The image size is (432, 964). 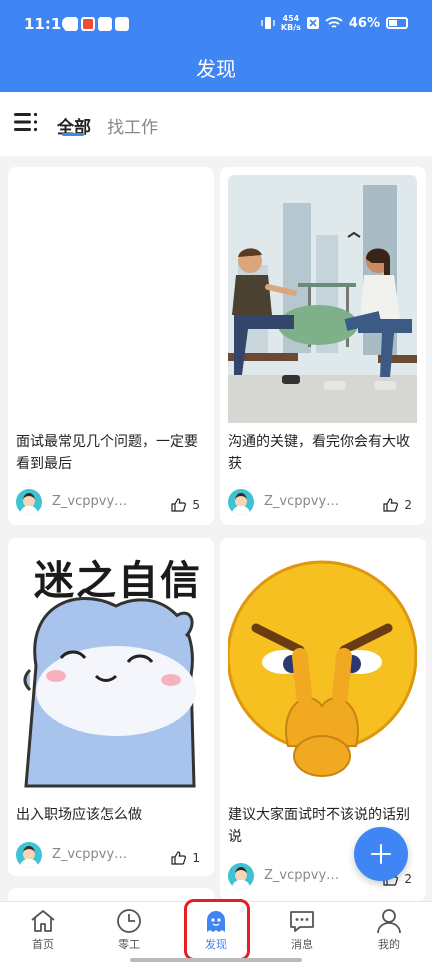 What do you see at coordinates (79, 815) in the screenshot?
I see `post-title: 出入职场应该怎么做` at bounding box center [79, 815].